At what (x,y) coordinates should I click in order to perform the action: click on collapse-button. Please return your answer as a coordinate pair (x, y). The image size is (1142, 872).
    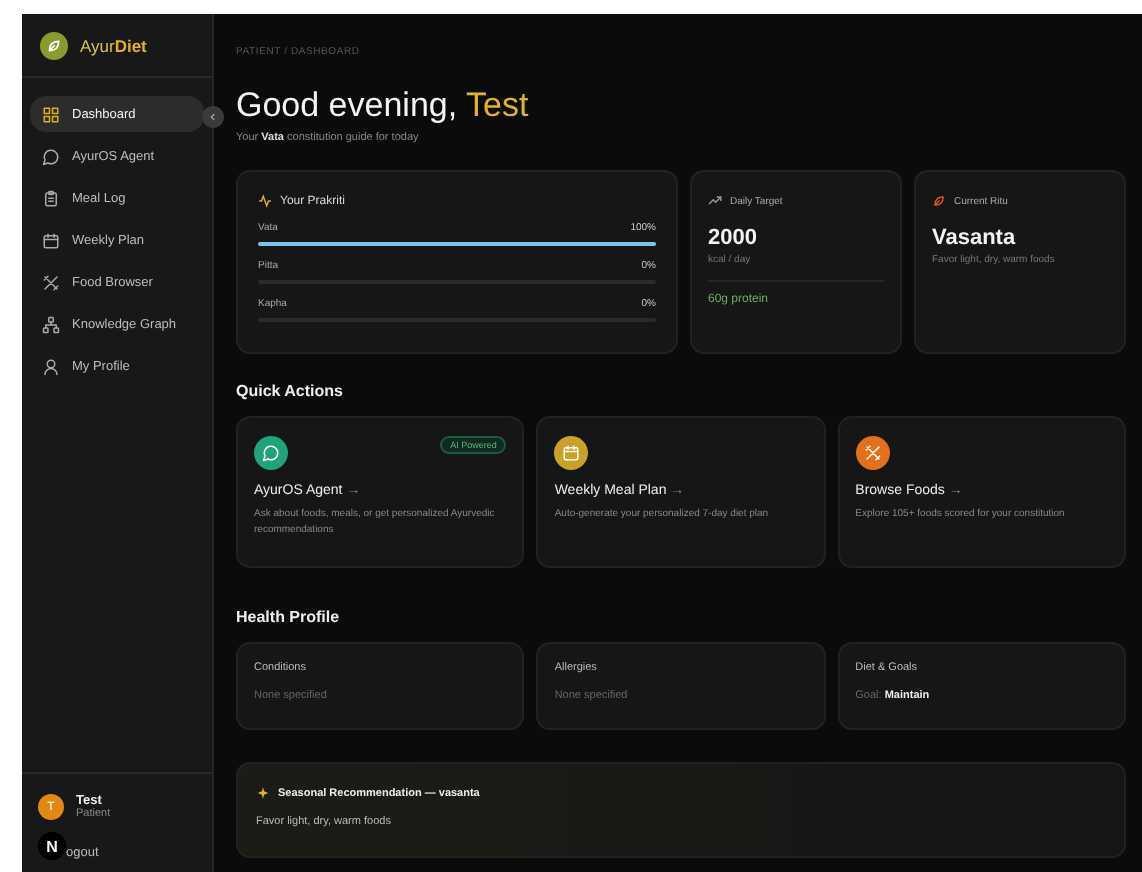
    Looking at the image, I should click on (213, 117).